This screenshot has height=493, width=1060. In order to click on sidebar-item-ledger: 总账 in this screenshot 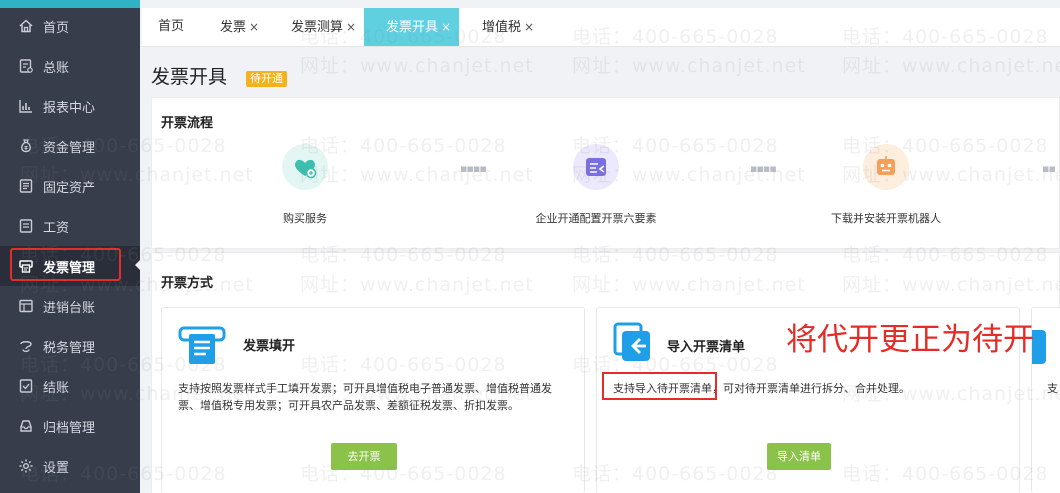, I will do `click(70, 66)`.